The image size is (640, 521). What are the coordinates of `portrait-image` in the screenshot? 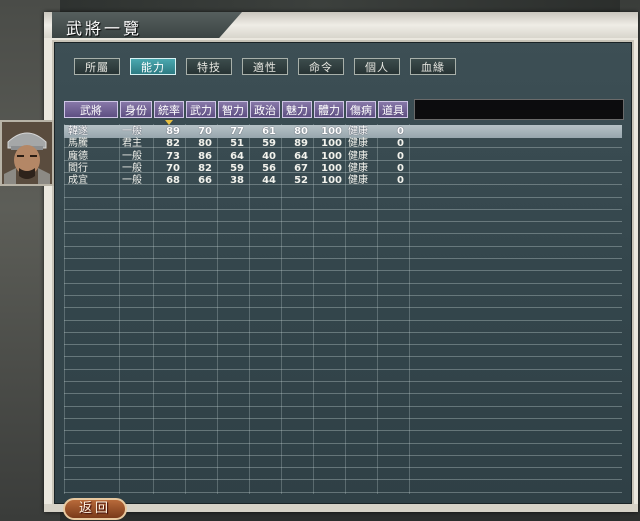 It's located at (27, 153).